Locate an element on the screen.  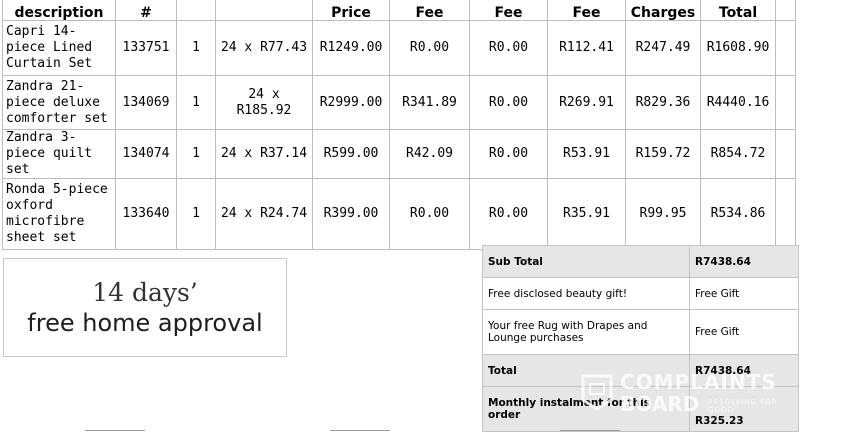
col-fee3-header: Fee is located at coordinates (586, 10).